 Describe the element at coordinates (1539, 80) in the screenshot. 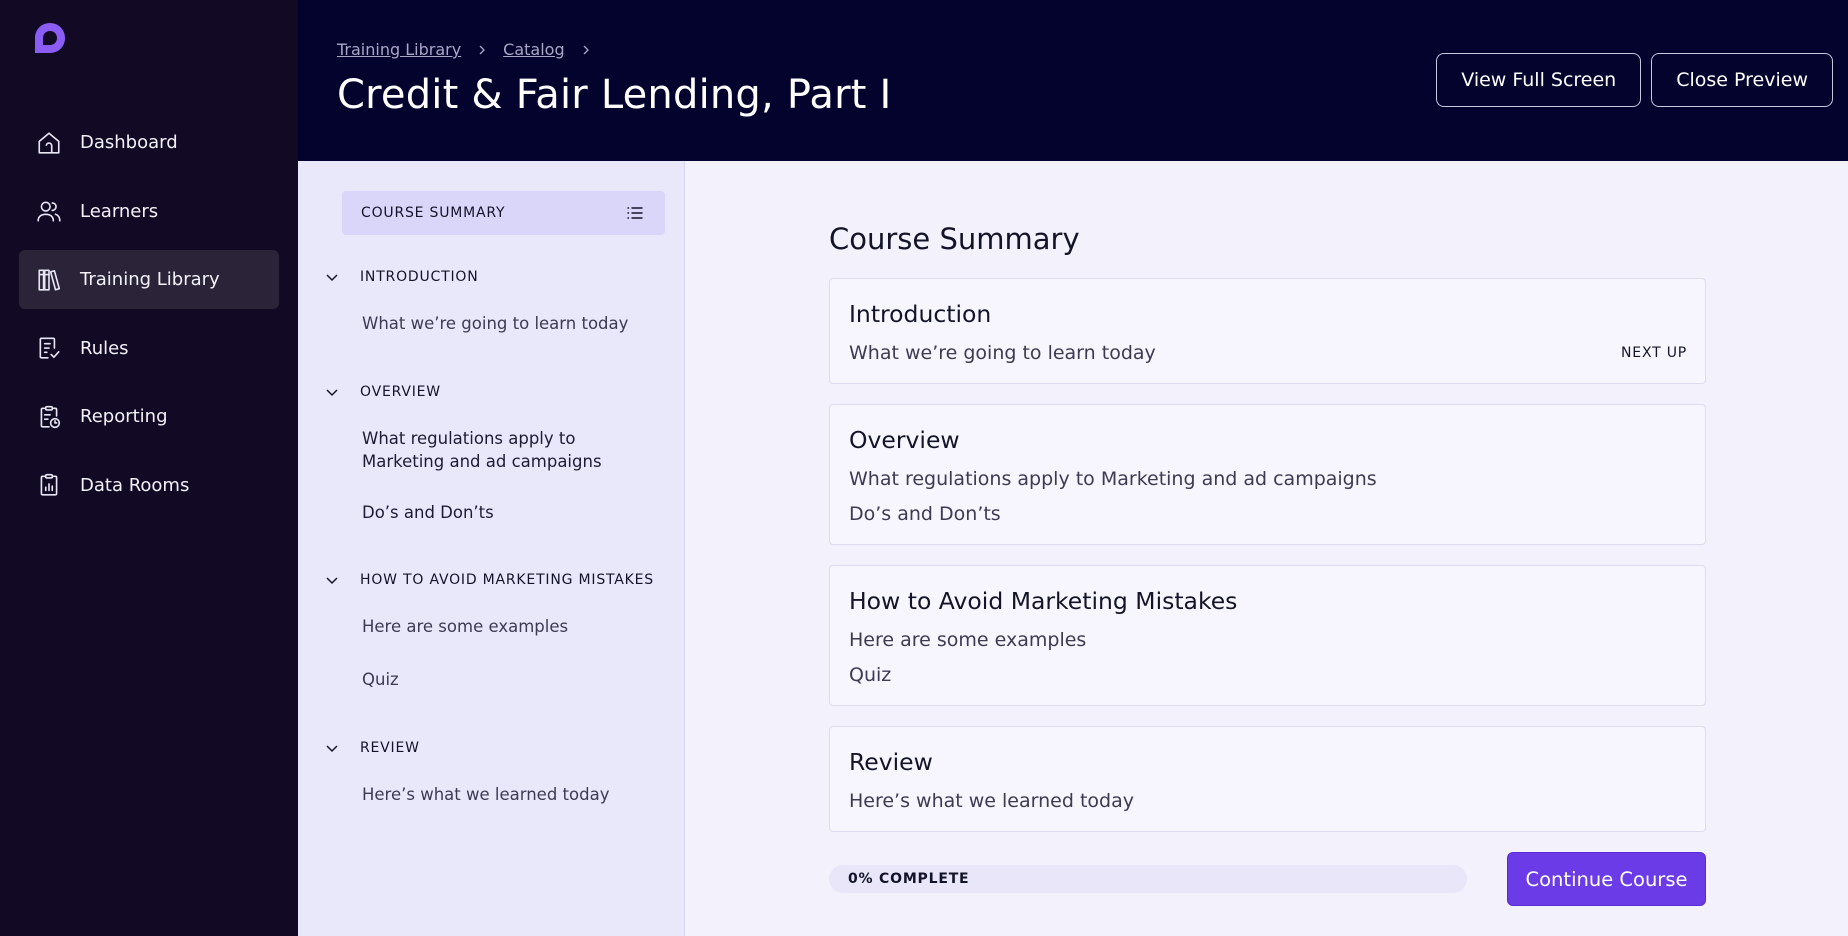

I see `view-full-screen-button: View Full Screen` at that location.